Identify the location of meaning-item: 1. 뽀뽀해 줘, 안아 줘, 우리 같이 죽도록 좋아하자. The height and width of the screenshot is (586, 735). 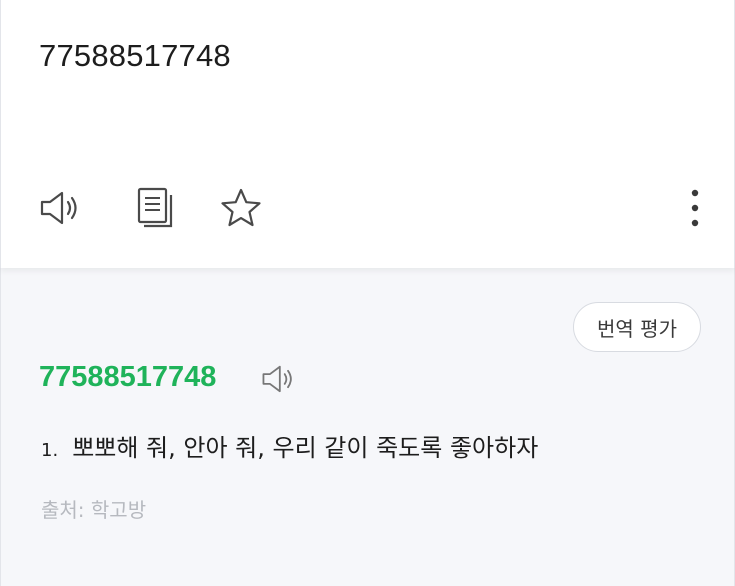
(289, 445).